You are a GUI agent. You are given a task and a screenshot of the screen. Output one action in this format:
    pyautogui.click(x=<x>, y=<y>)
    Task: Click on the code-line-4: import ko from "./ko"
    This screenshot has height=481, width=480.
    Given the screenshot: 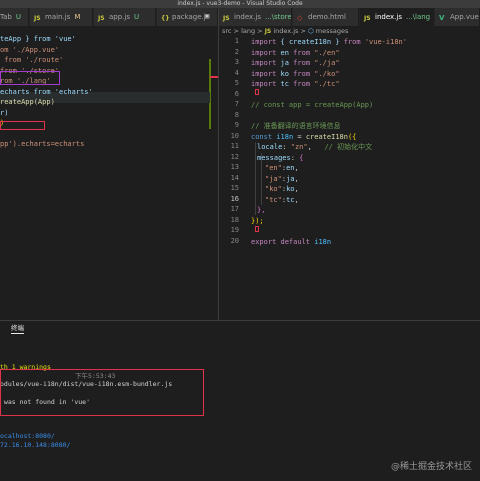 What is the action you would take?
    pyautogui.click(x=295, y=73)
    